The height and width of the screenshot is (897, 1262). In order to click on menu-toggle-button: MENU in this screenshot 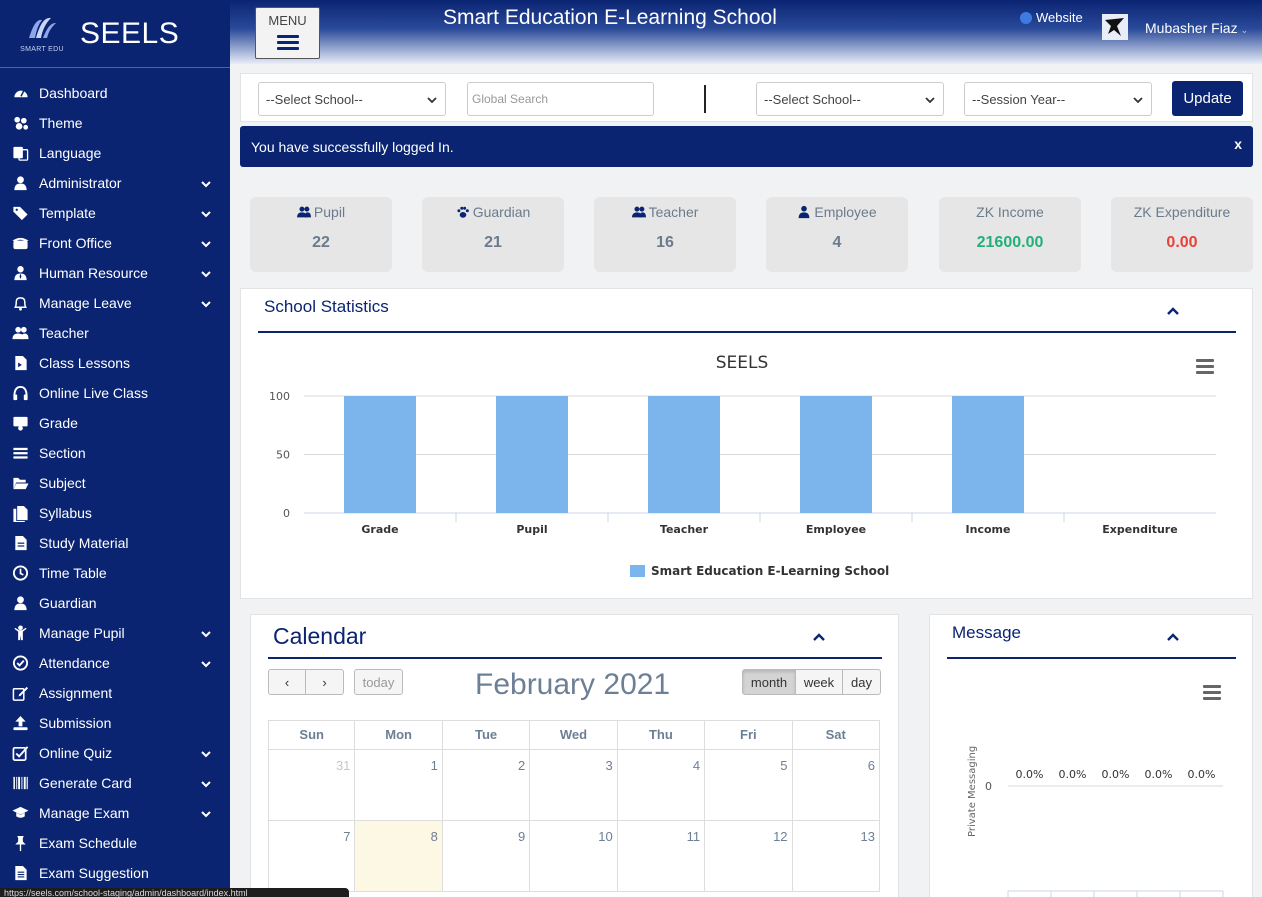, I will do `click(287, 33)`.